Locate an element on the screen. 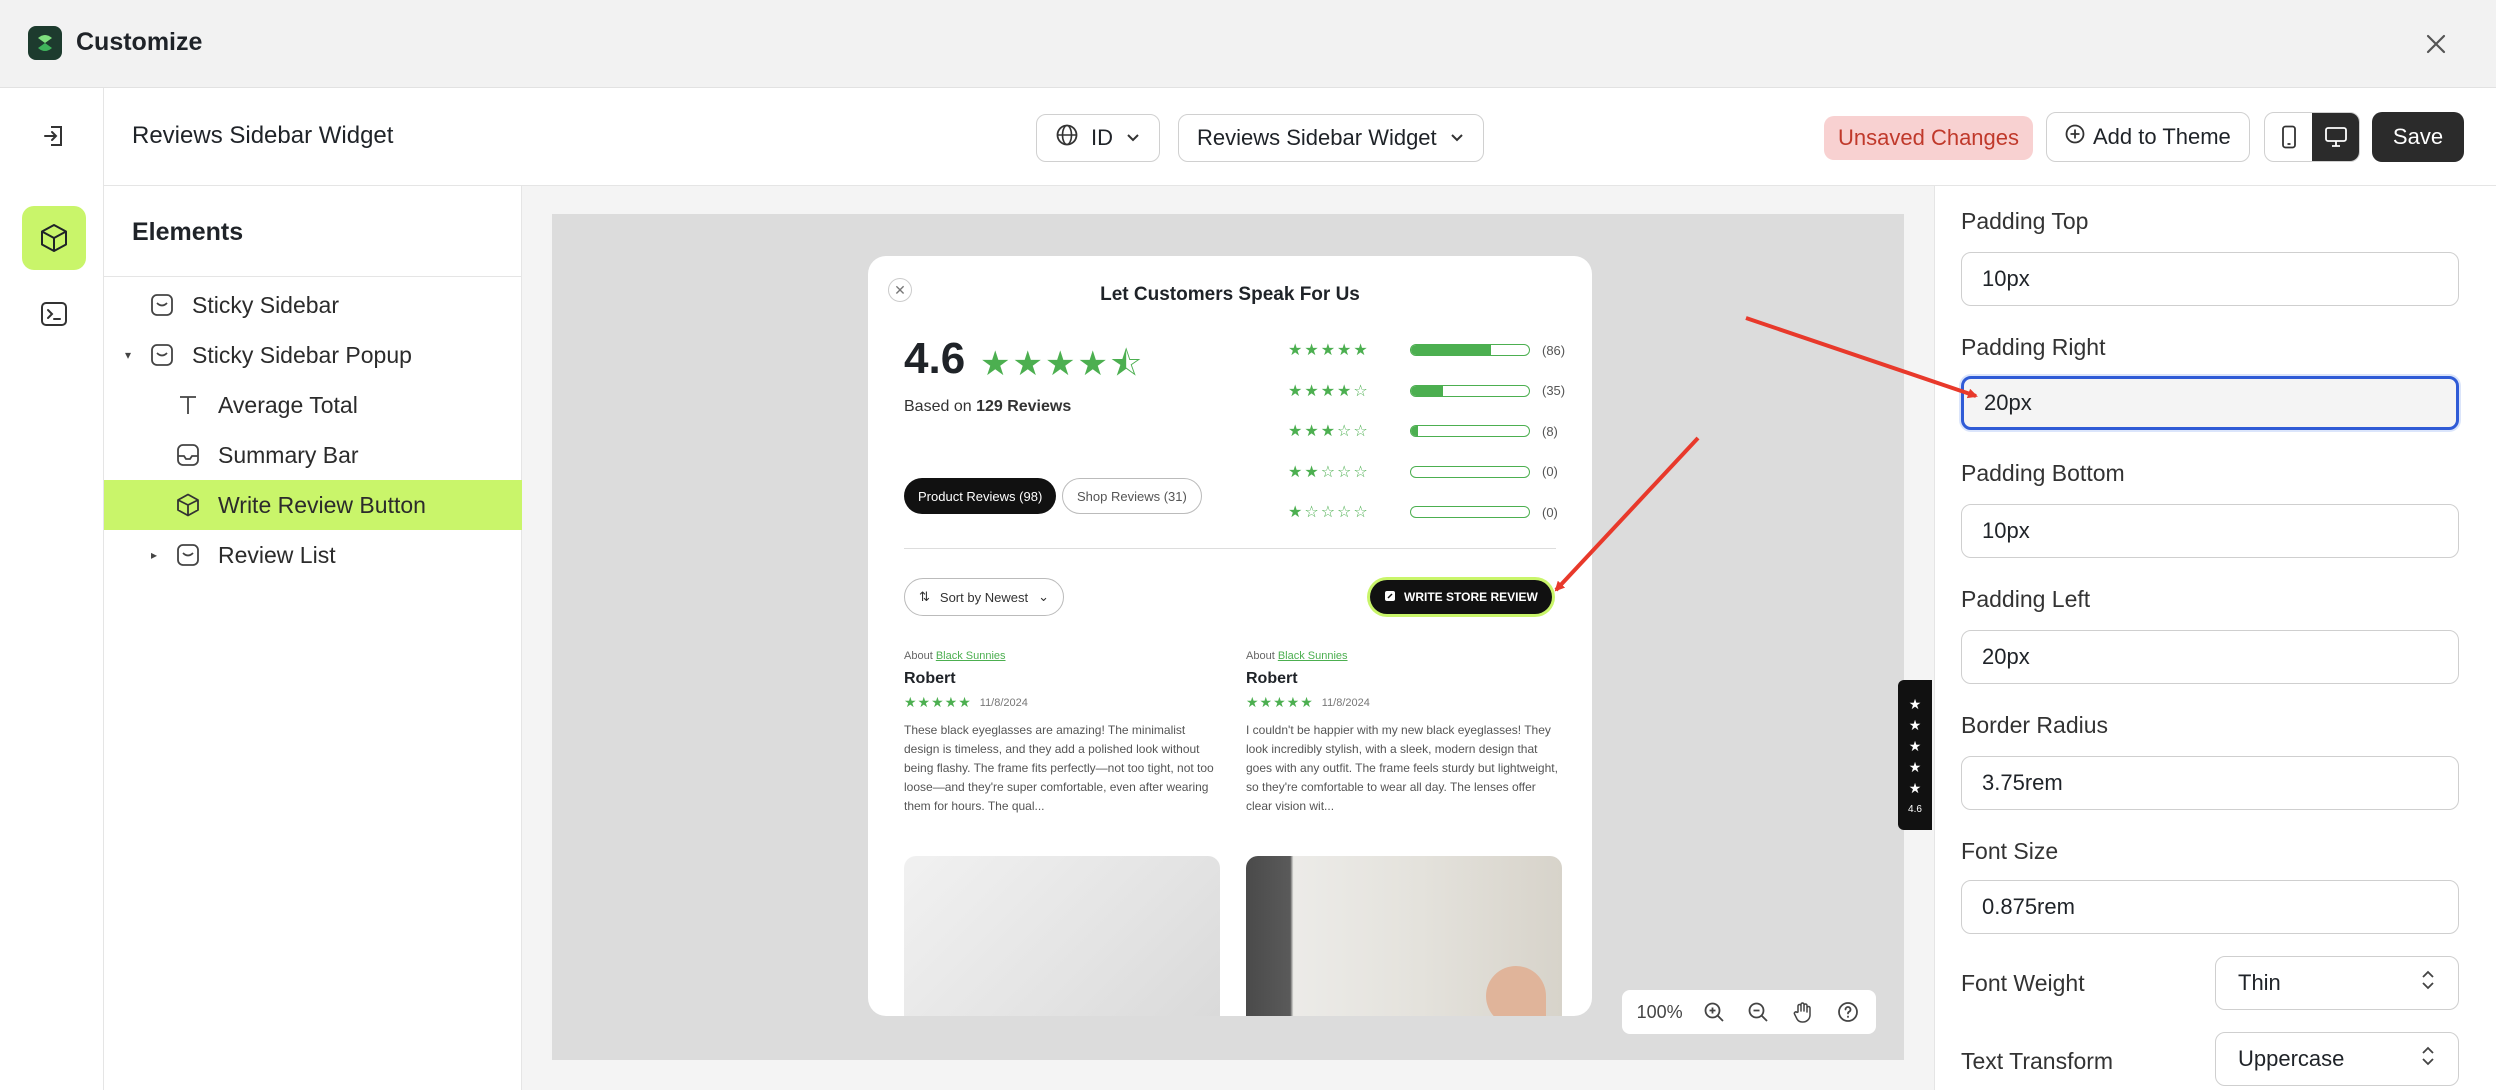 Image resolution: width=2496 pixels, height=1090 pixels. bar-count: (86) is located at coordinates (1554, 350).